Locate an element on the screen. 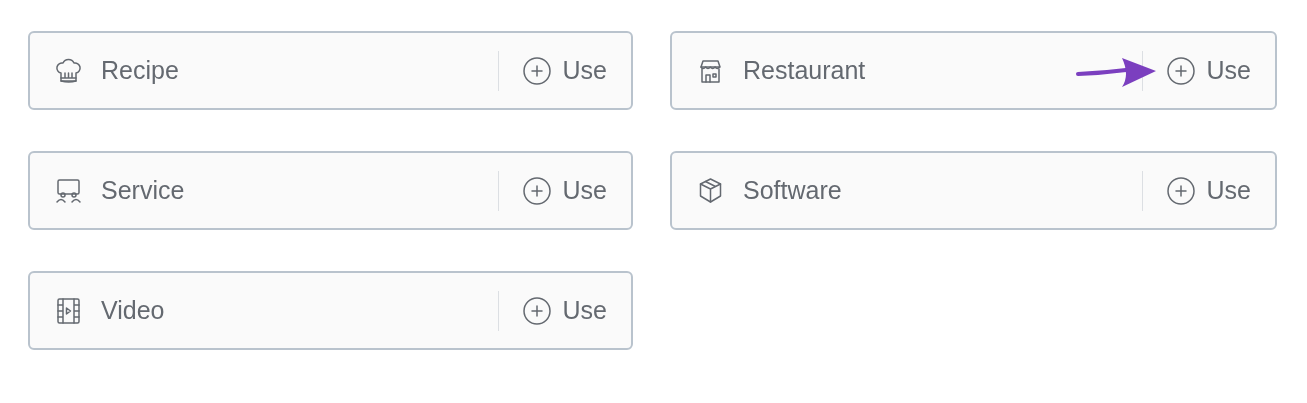 The height and width of the screenshot is (403, 1307). schema-label: Recipe is located at coordinates (140, 70).